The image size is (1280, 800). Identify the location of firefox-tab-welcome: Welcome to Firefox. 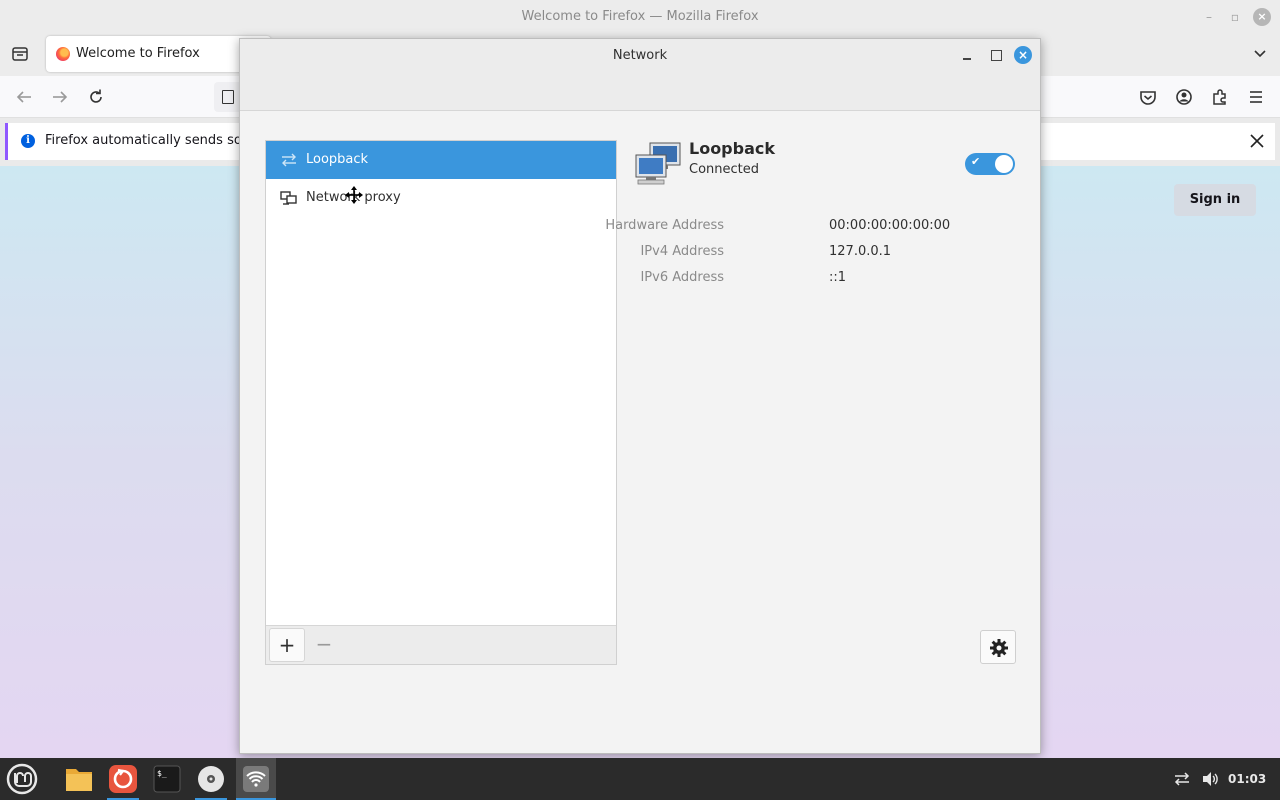
(158, 54).